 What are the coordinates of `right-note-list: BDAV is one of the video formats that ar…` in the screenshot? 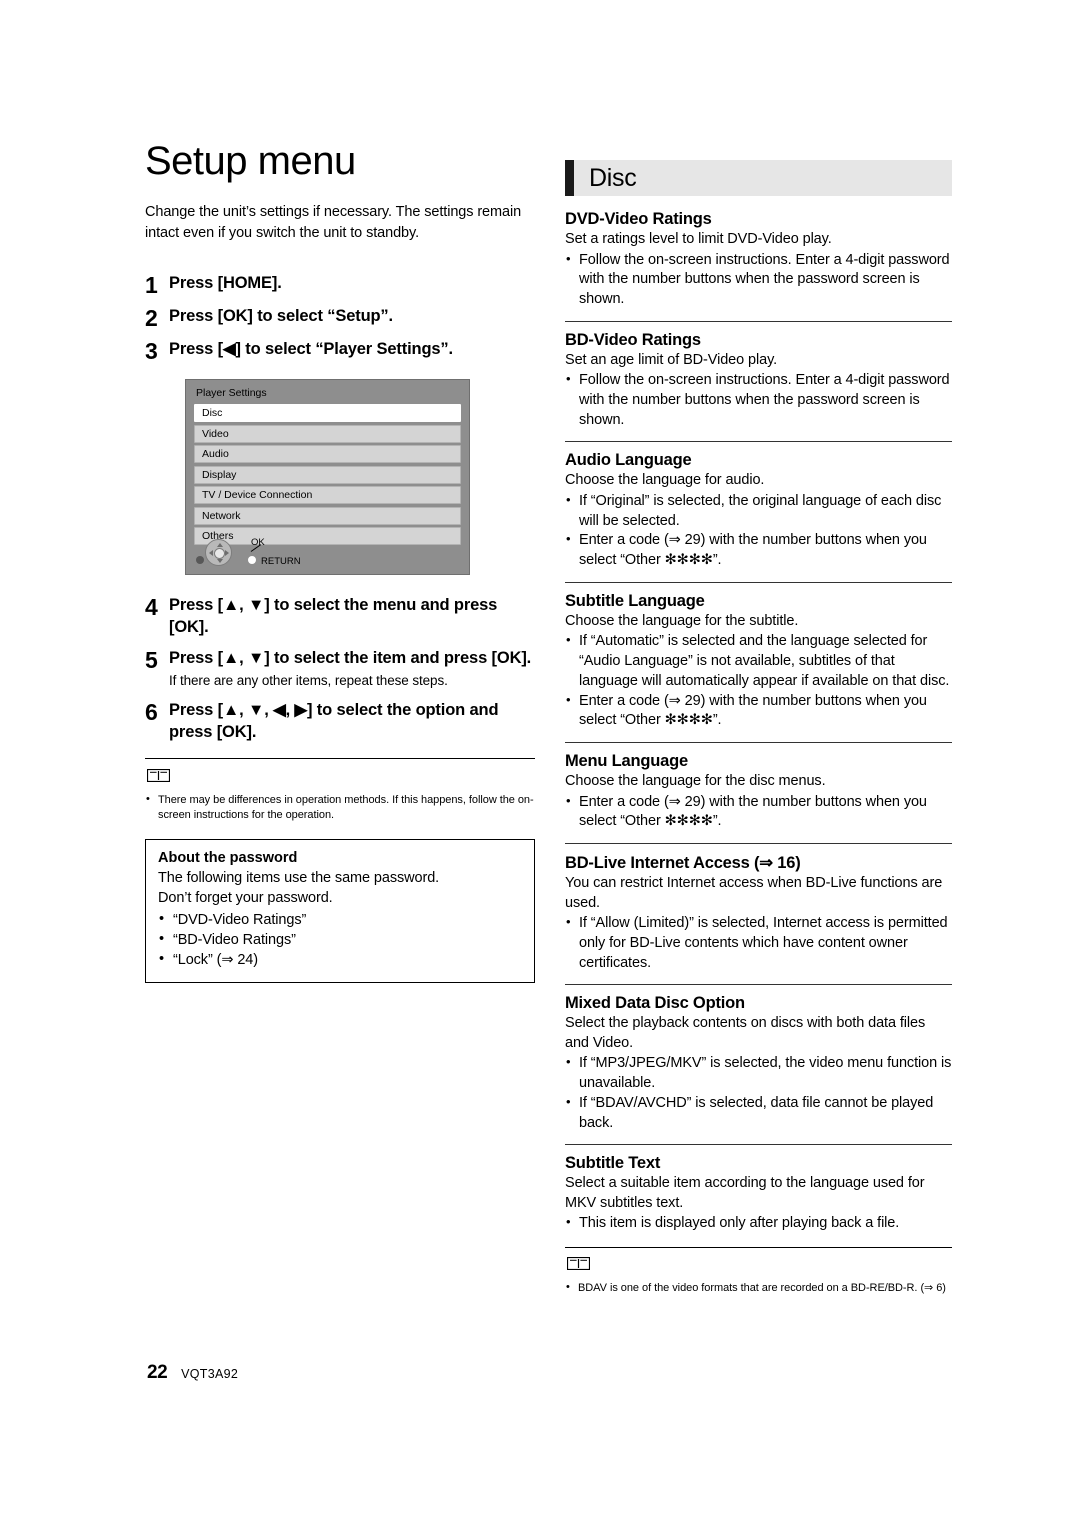 It's located at (758, 1288).